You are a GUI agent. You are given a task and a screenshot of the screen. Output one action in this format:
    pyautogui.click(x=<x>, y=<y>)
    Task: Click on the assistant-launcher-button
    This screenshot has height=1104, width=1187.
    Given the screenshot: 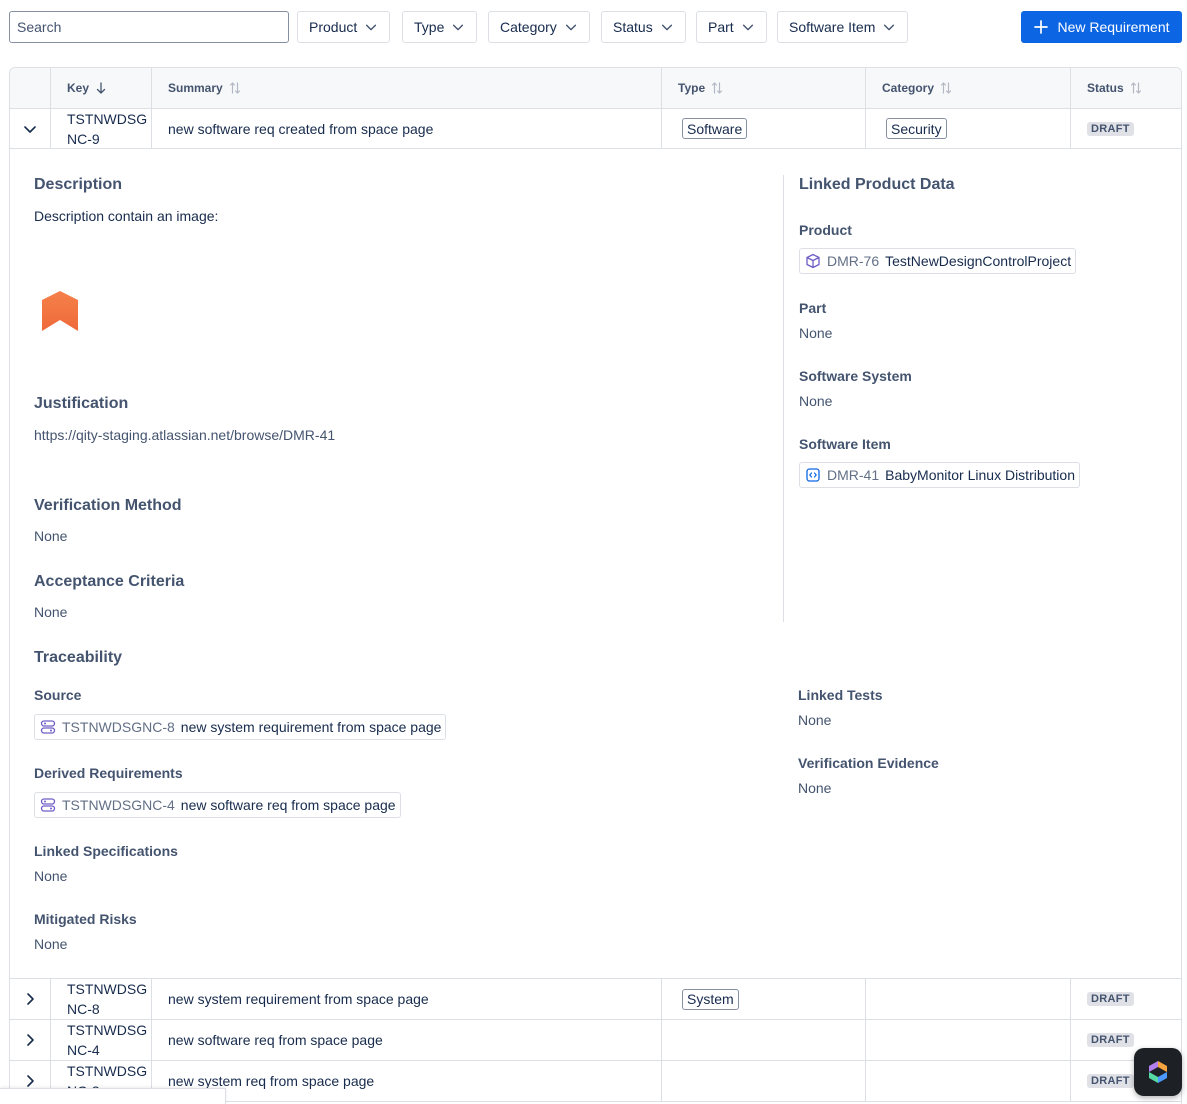 What is the action you would take?
    pyautogui.click(x=1158, y=1072)
    